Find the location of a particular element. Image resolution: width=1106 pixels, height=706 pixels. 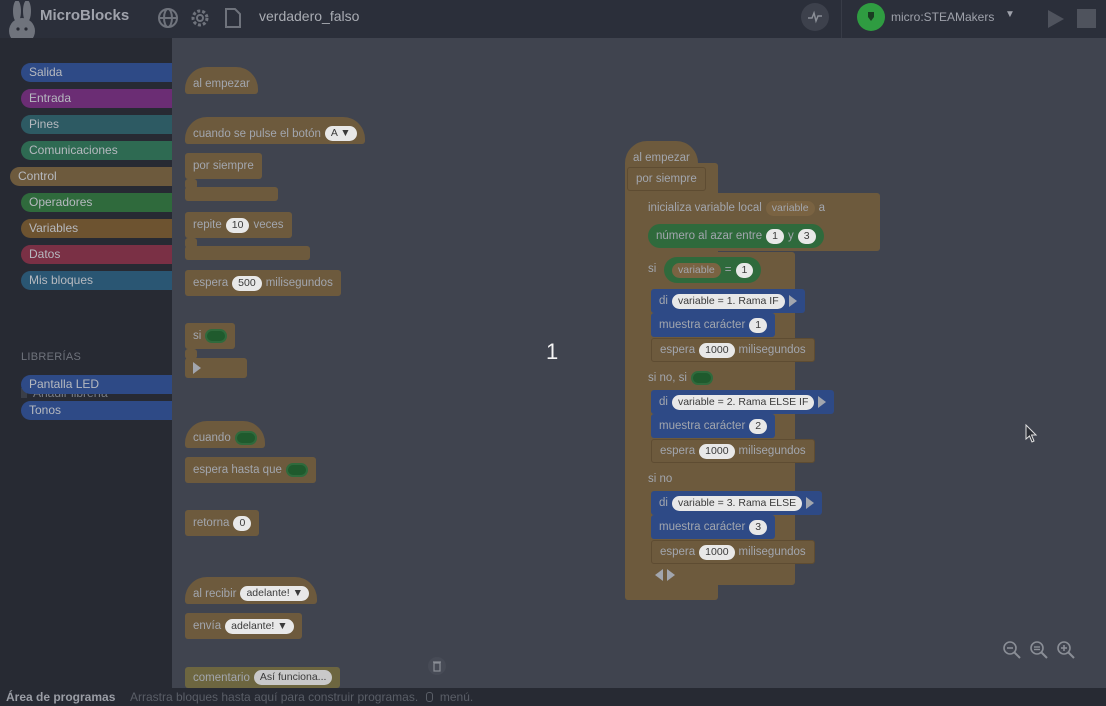

script-wait-3: espera 1000 milisegundos is located at coordinates (733, 552).